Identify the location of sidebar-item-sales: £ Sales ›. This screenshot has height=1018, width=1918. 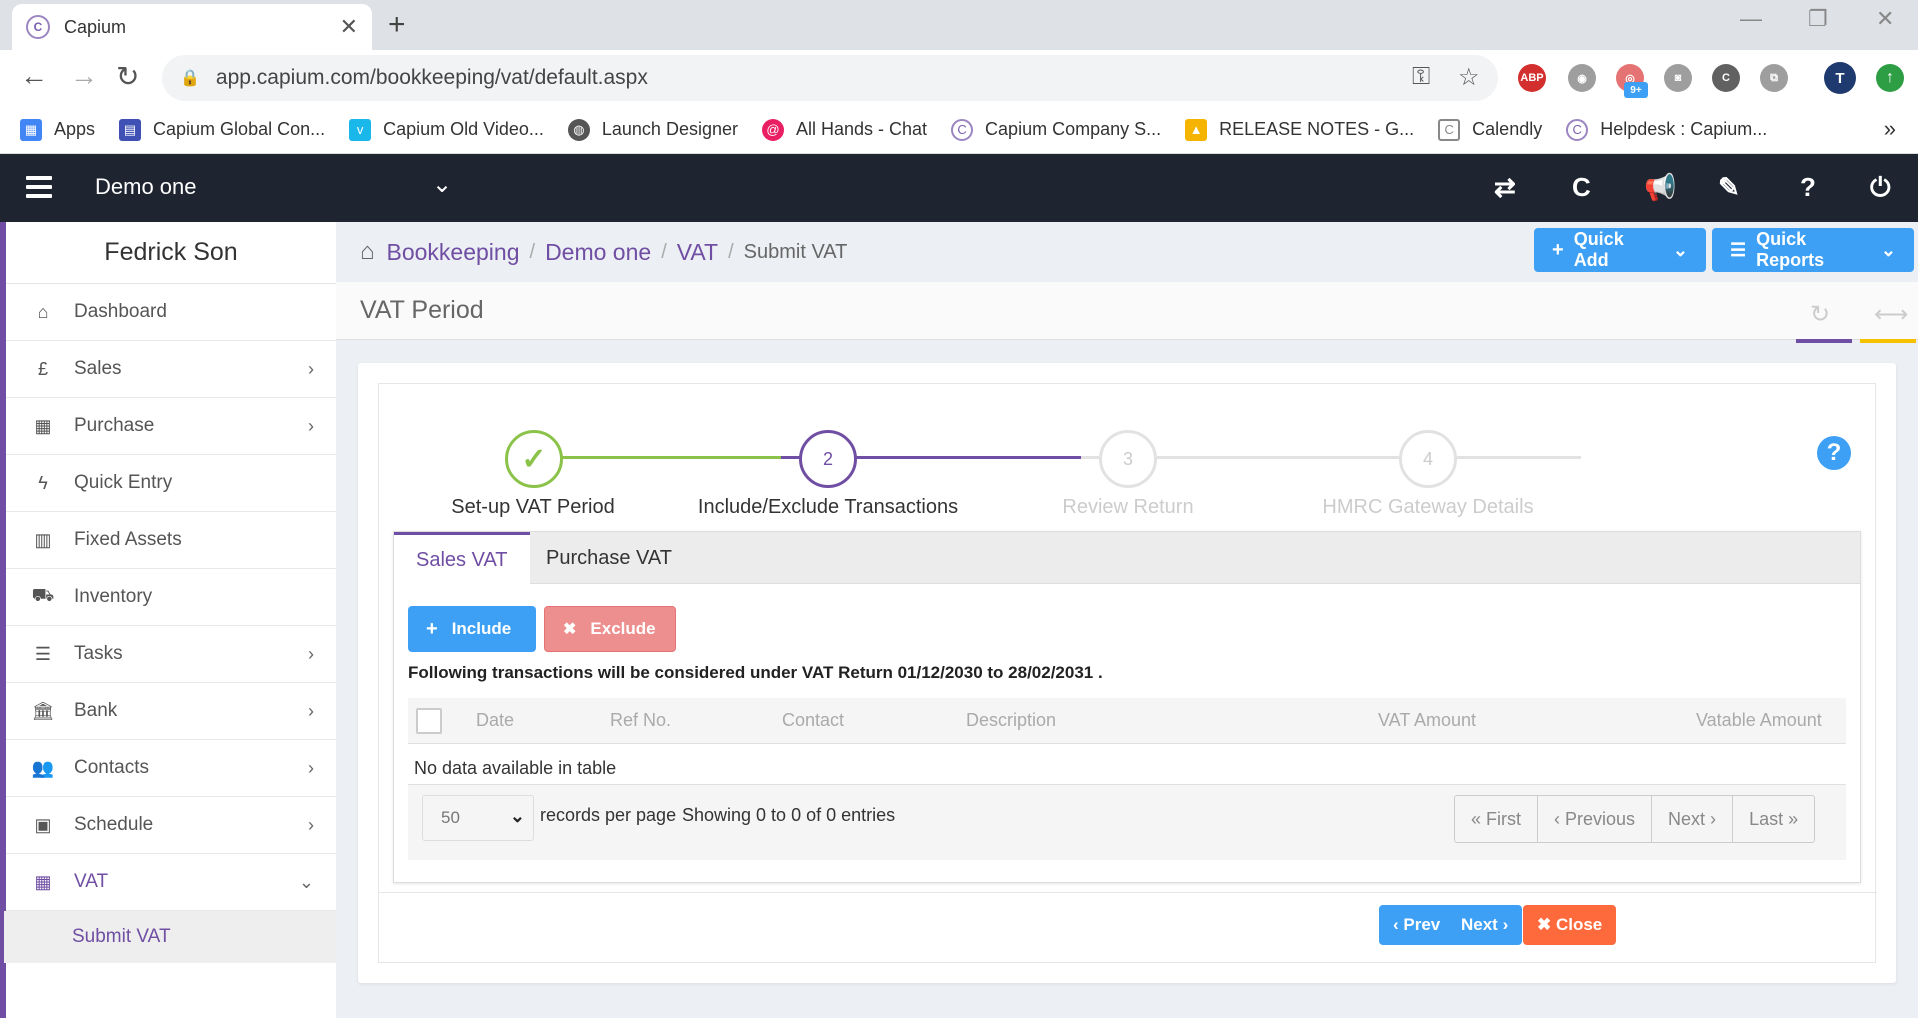
(171, 369).